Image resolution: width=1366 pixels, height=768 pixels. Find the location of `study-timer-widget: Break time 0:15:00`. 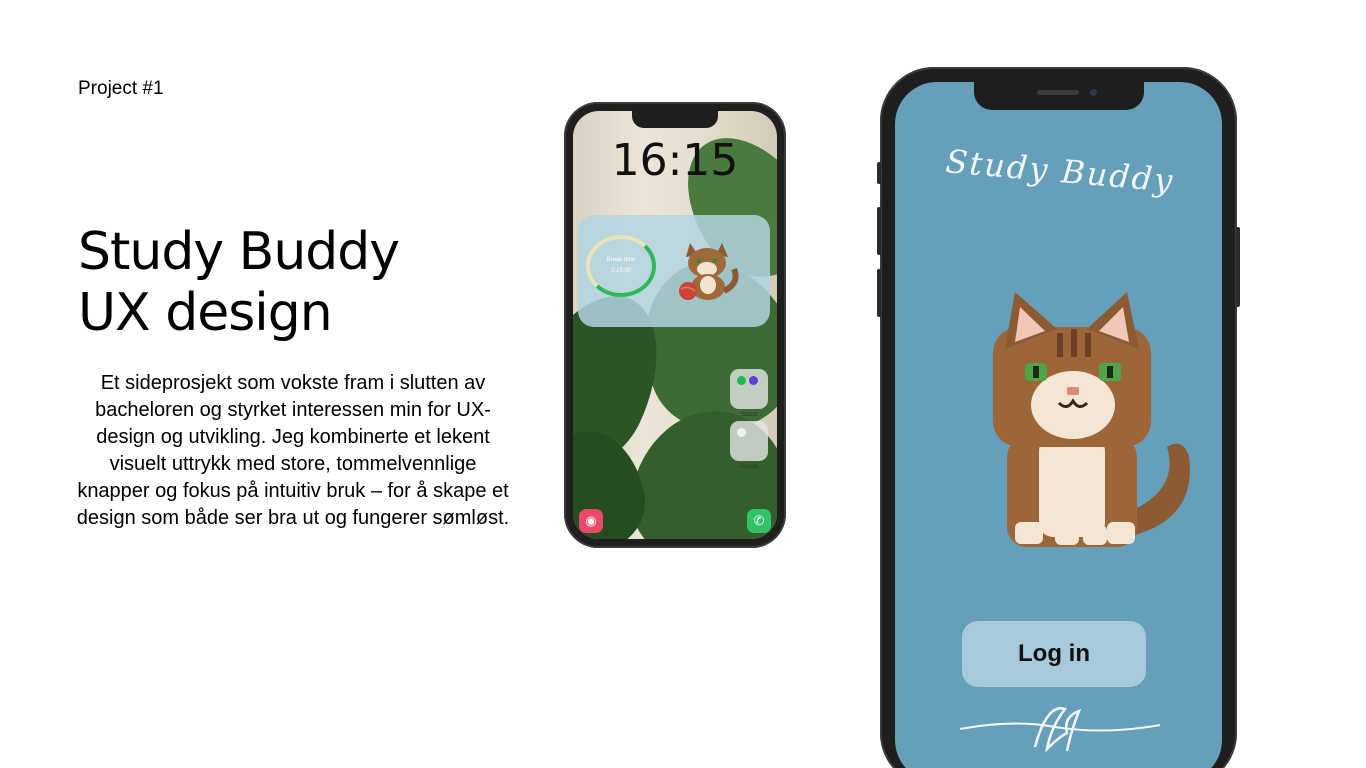

study-timer-widget: Break time 0:15:00 is located at coordinates (674, 271).